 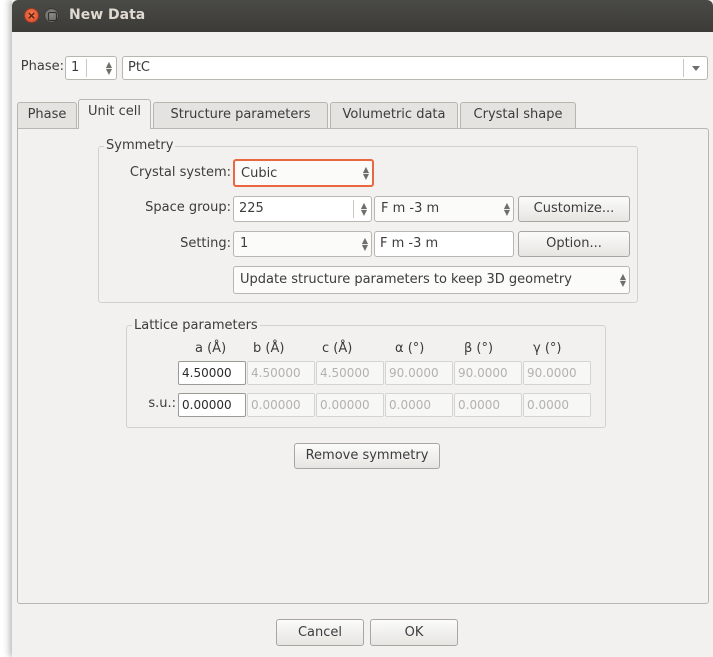 What do you see at coordinates (42, 66) in the screenshot?
I see `phase-label: Phase:` at bounding box center [42, 66].